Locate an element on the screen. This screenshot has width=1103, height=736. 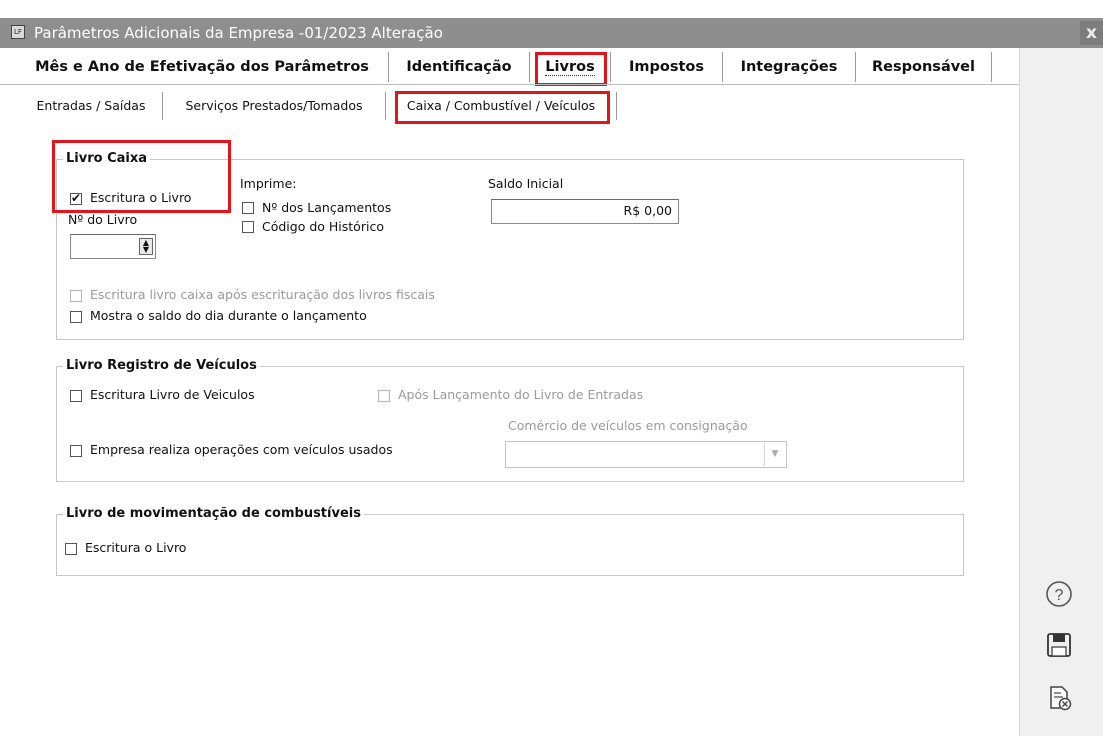
livro-combustiveis-group is located at coordinates (510, 545).